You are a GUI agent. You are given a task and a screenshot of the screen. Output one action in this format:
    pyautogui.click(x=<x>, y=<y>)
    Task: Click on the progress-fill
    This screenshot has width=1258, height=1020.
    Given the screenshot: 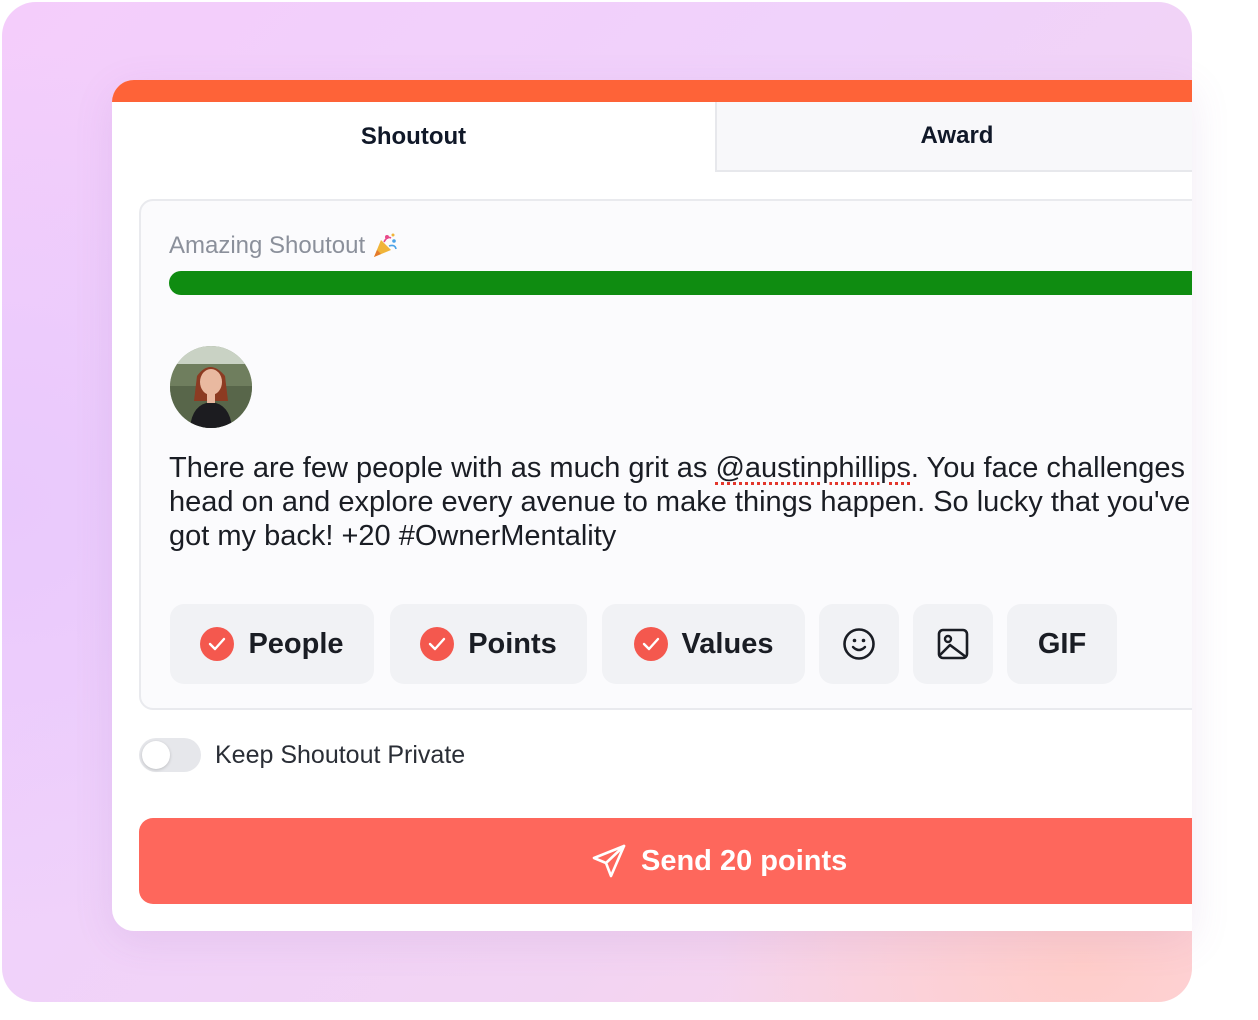 What is the action you would take?
    pyautogui.click(x=680, y=283)
    